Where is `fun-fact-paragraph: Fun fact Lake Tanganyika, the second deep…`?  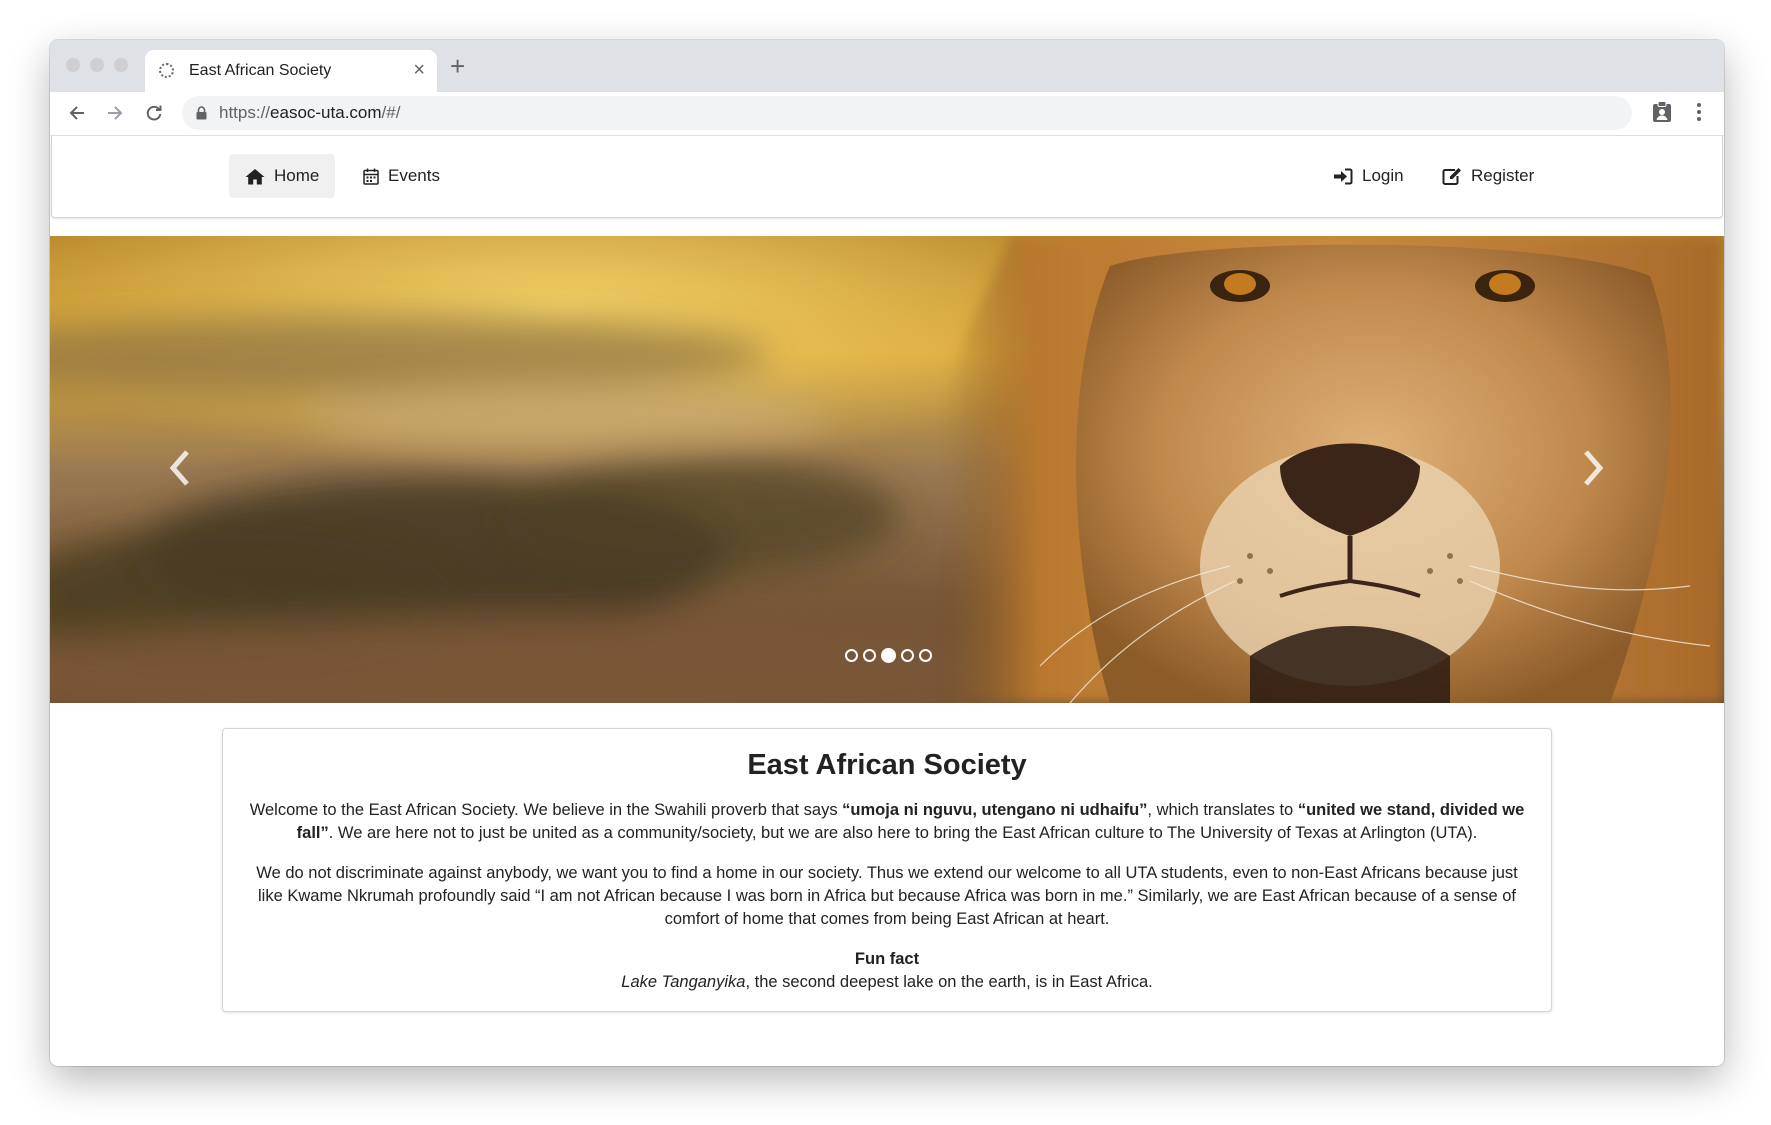
fun-fact-paragraph: Fun fact Lake Tanganyika, the second deep… is located at coordinates (887, 971).